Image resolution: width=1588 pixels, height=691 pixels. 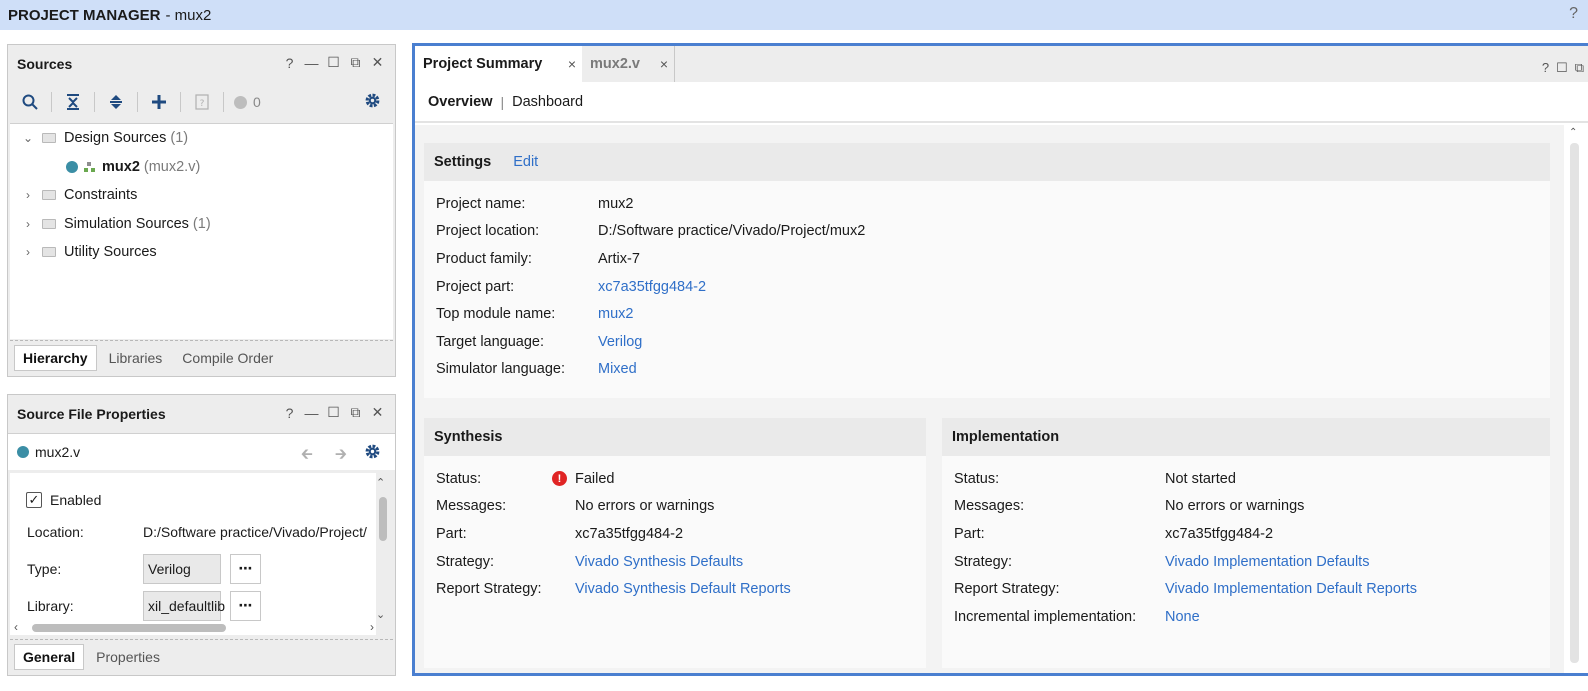 I want to click on unknown-file-icon: ?, so click(x=202, y=102).